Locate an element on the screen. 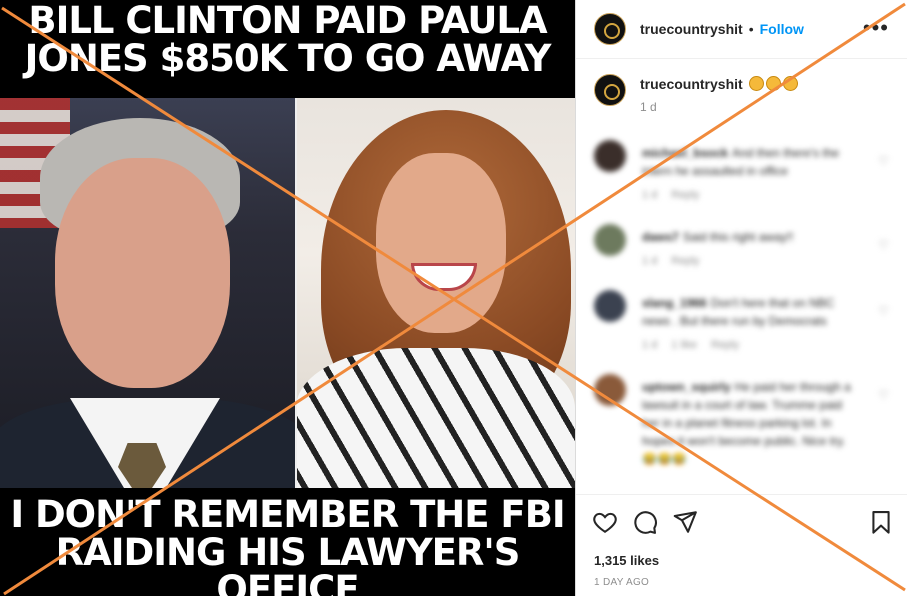 Image resolution: width=907 pixels, height=597 pixels. bookmark-icon is located at coordinates (881, 522).